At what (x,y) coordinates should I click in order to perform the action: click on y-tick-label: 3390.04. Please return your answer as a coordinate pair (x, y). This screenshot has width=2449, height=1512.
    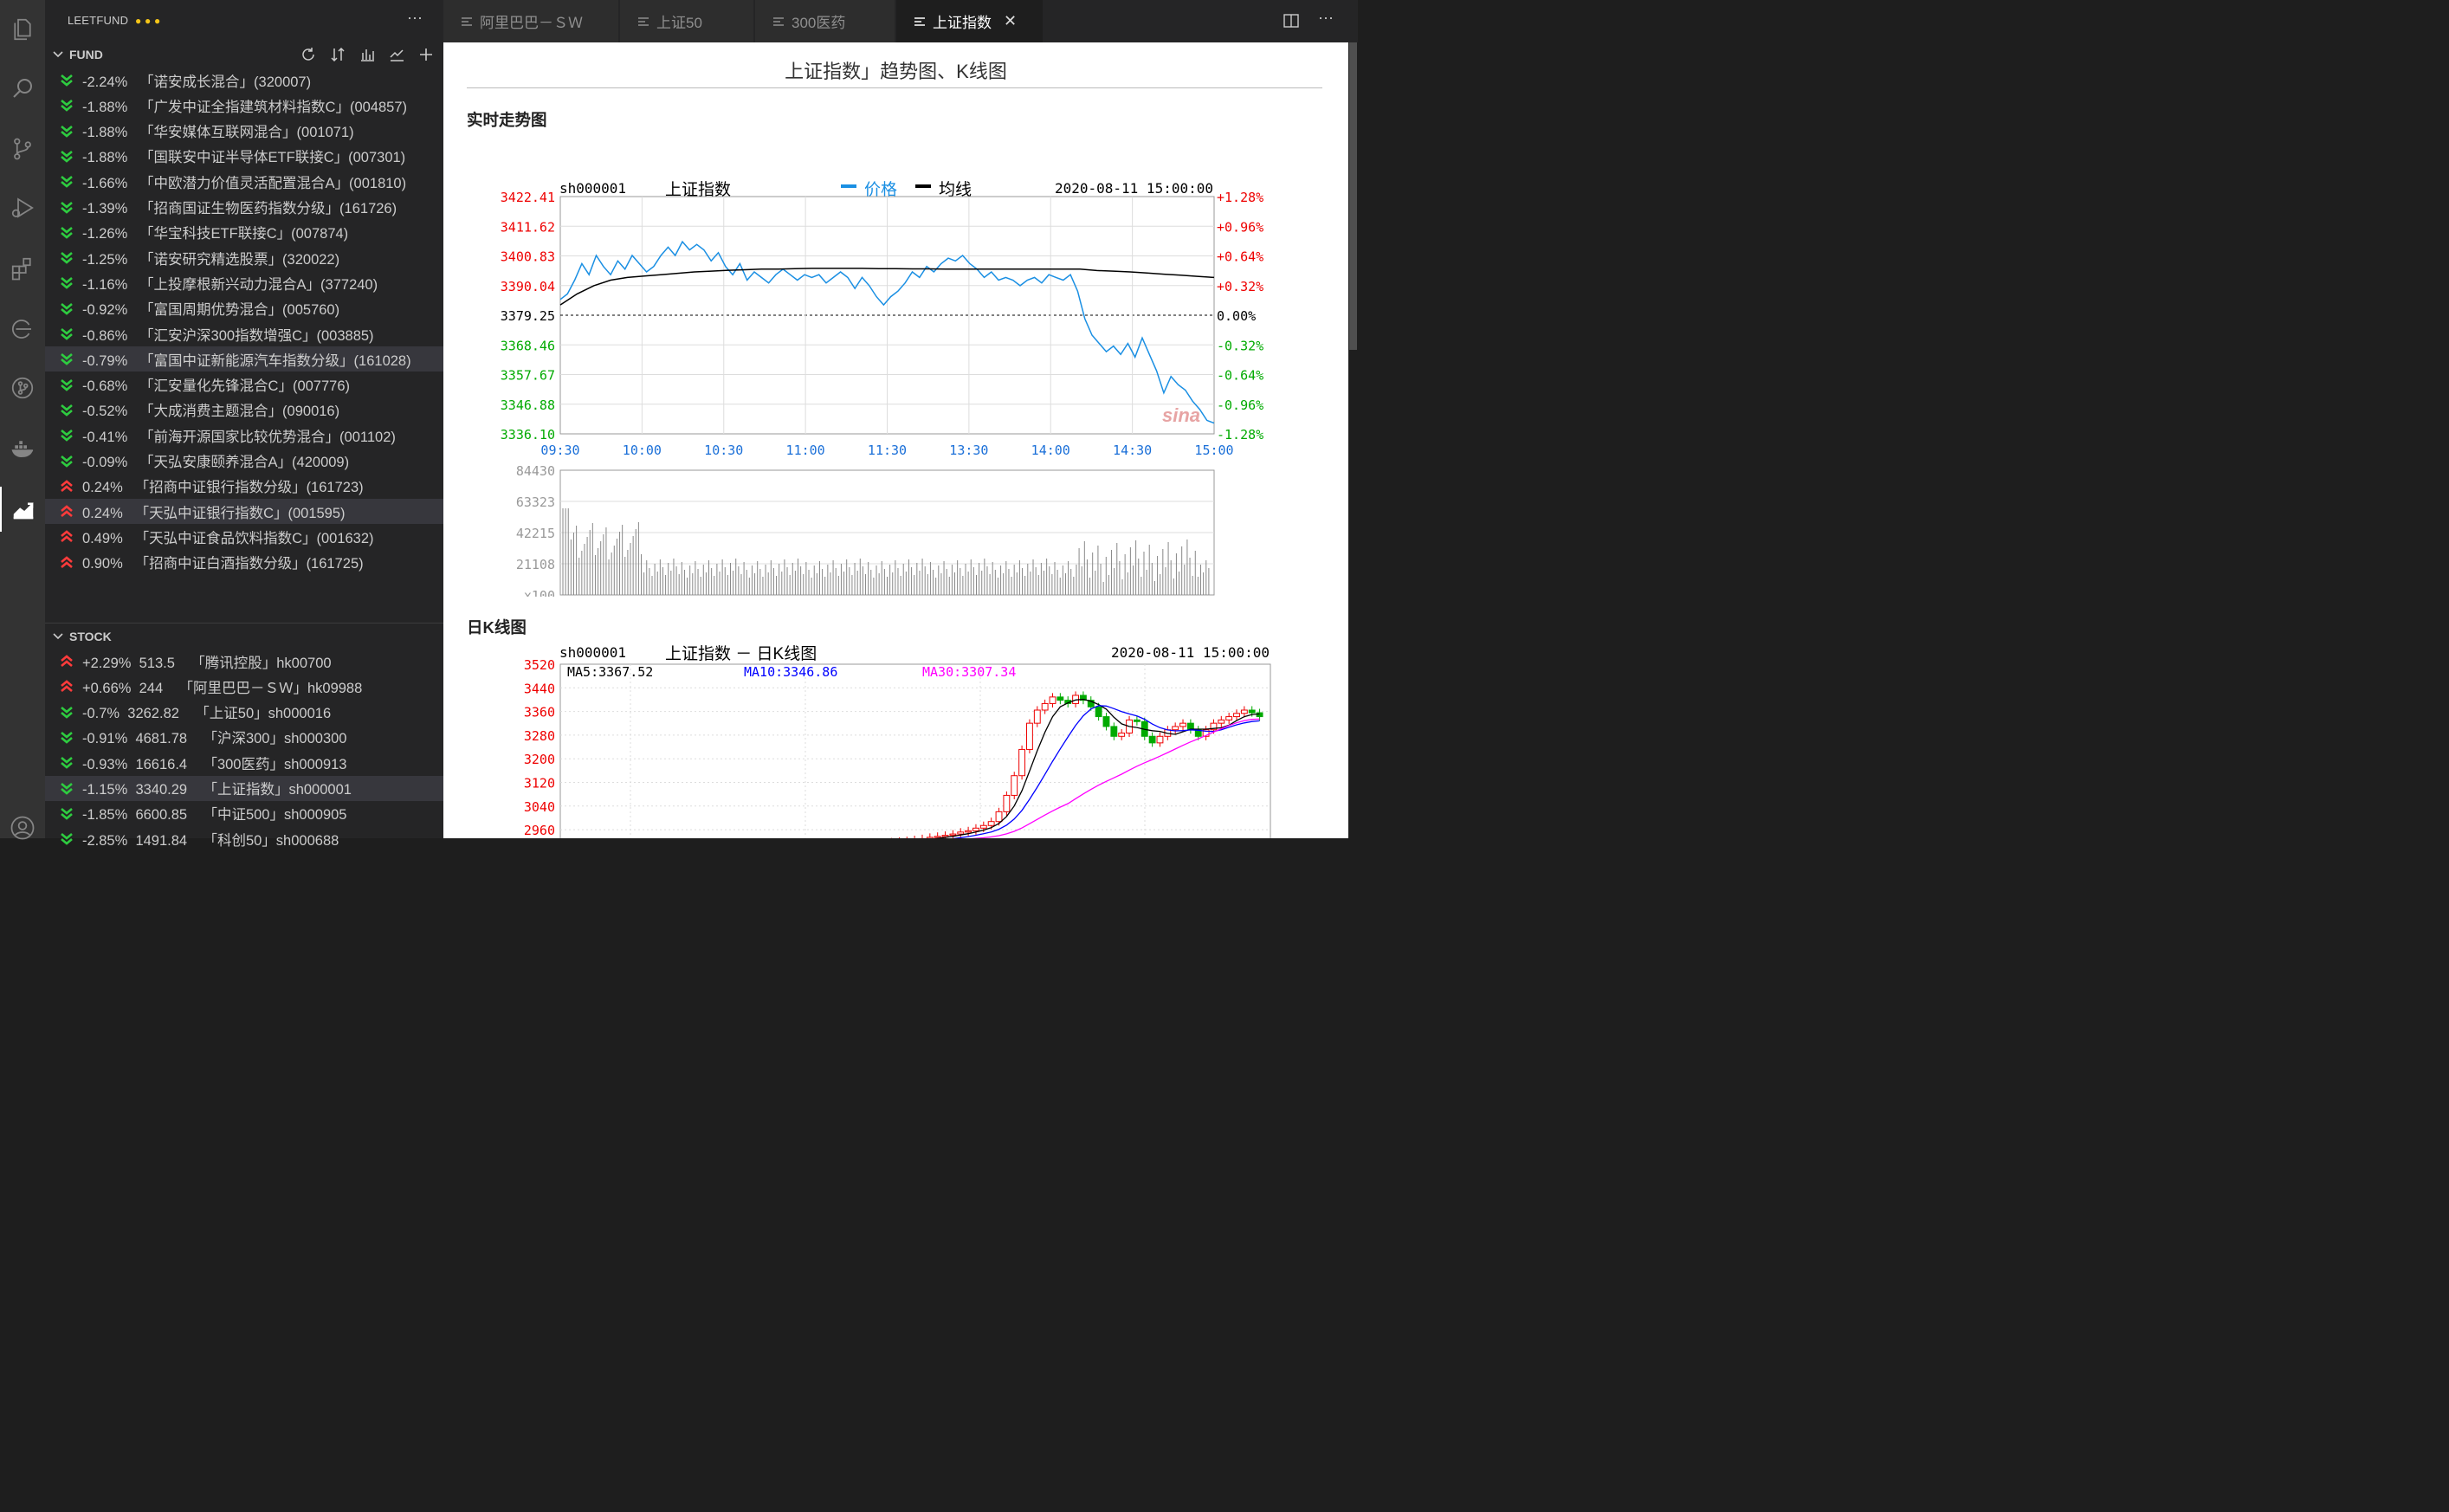
    Looking at the image, I should click on (528, 286).